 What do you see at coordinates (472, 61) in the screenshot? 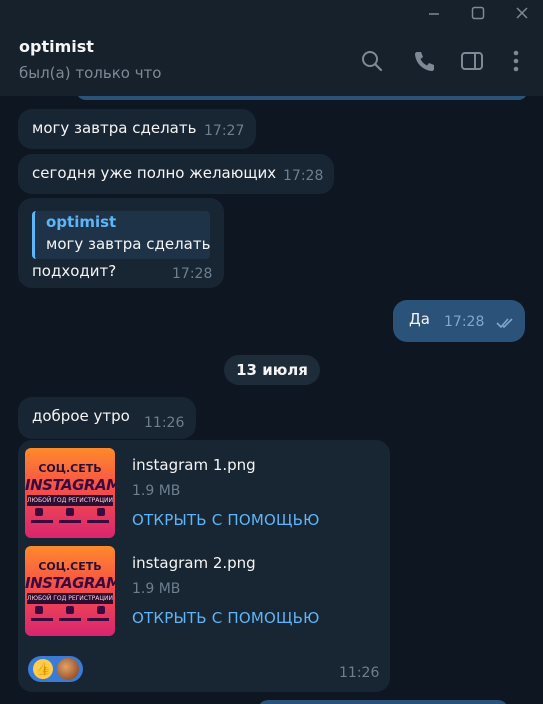
I see `sidebar-toggle-icon` at bounding box center [472, 61].